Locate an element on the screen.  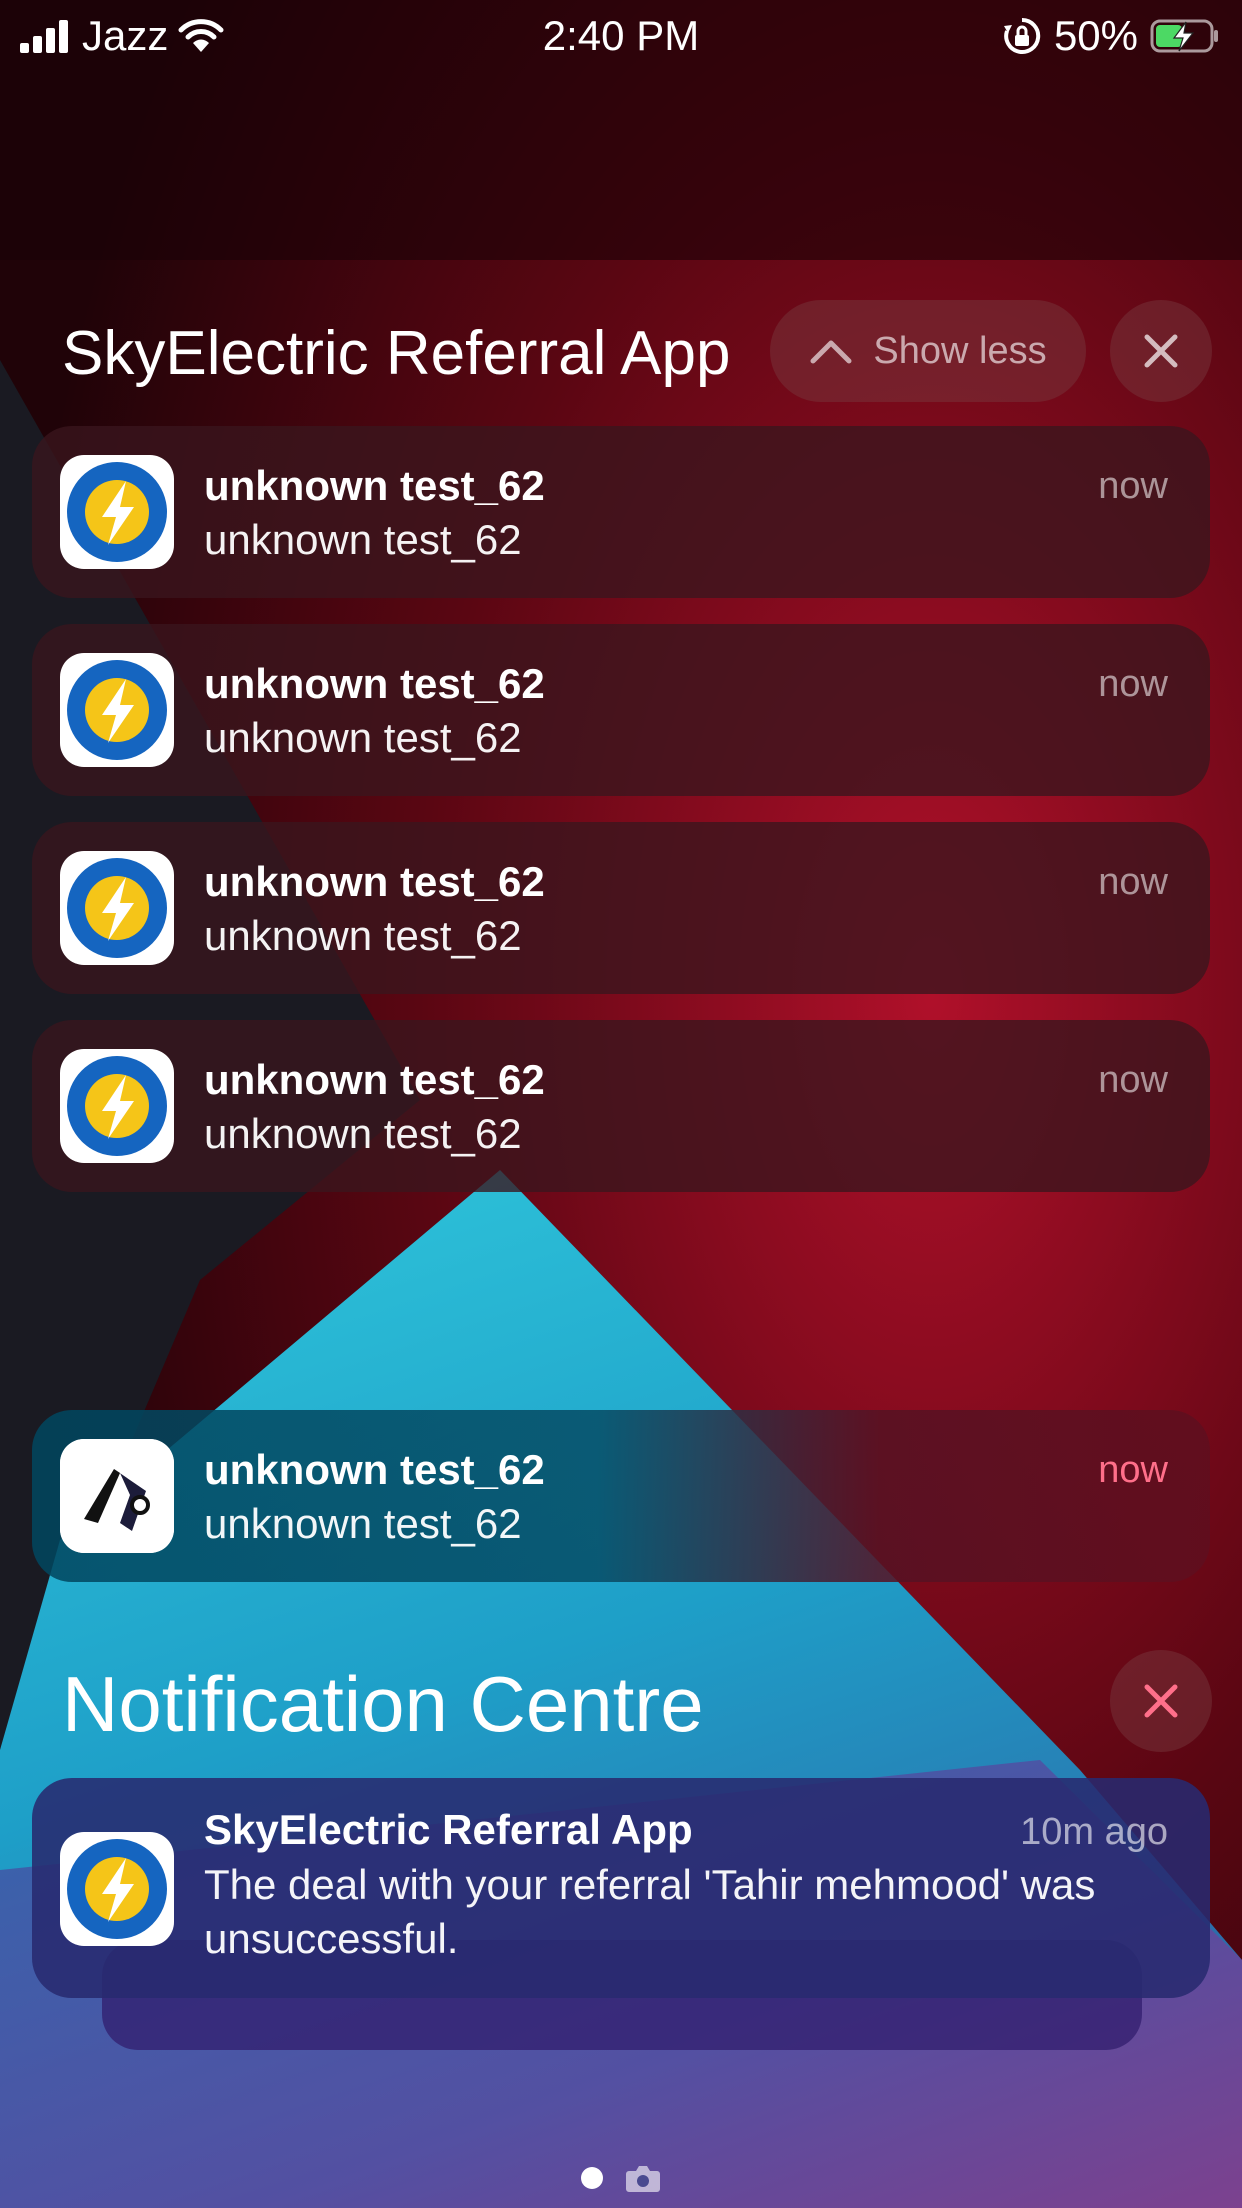
app-logo-icon is located at coordinates (117, 1496).